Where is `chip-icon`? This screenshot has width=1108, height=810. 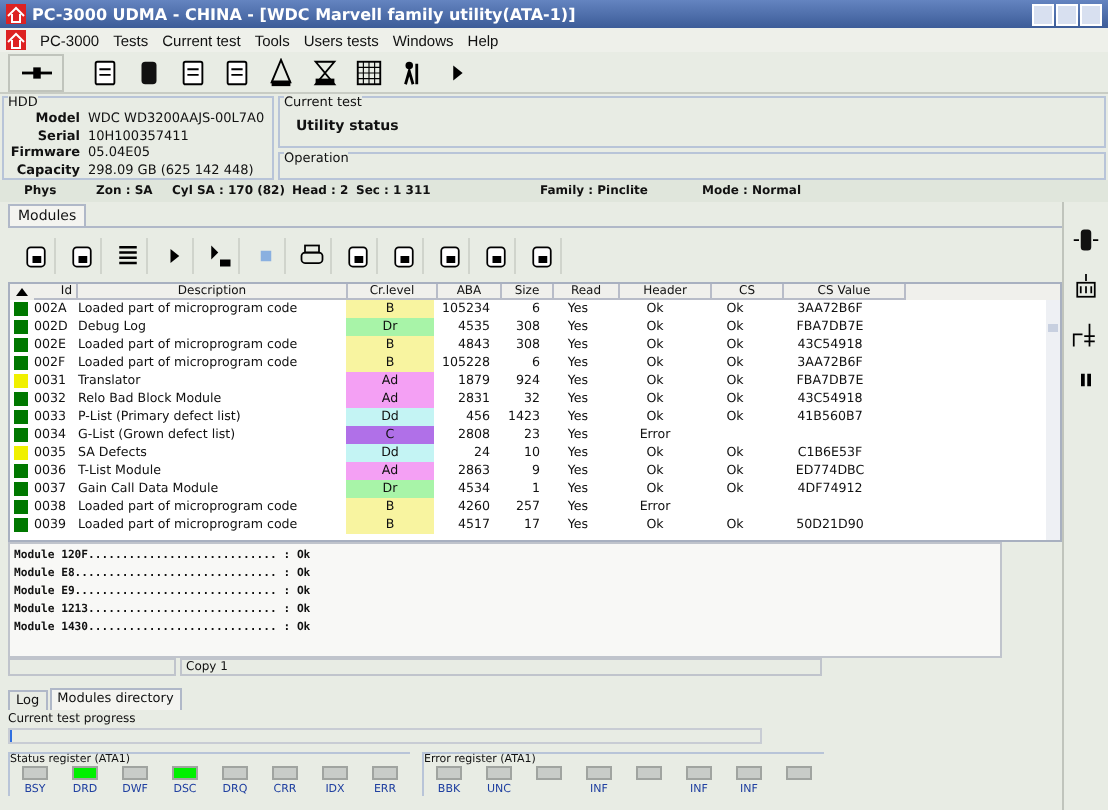
chip-icon is located at coordinates (1086, 240).